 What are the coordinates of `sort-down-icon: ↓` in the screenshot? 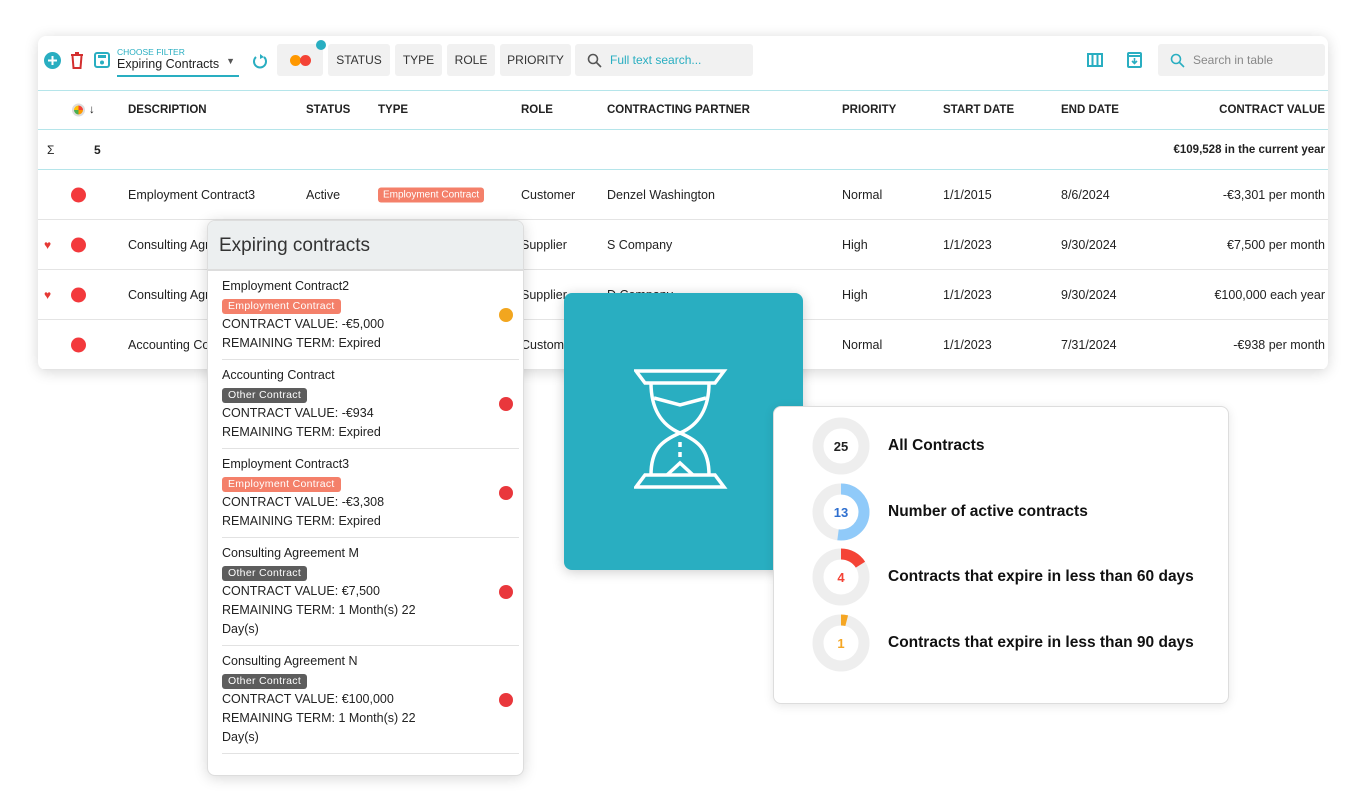 It's located at (92, 110).